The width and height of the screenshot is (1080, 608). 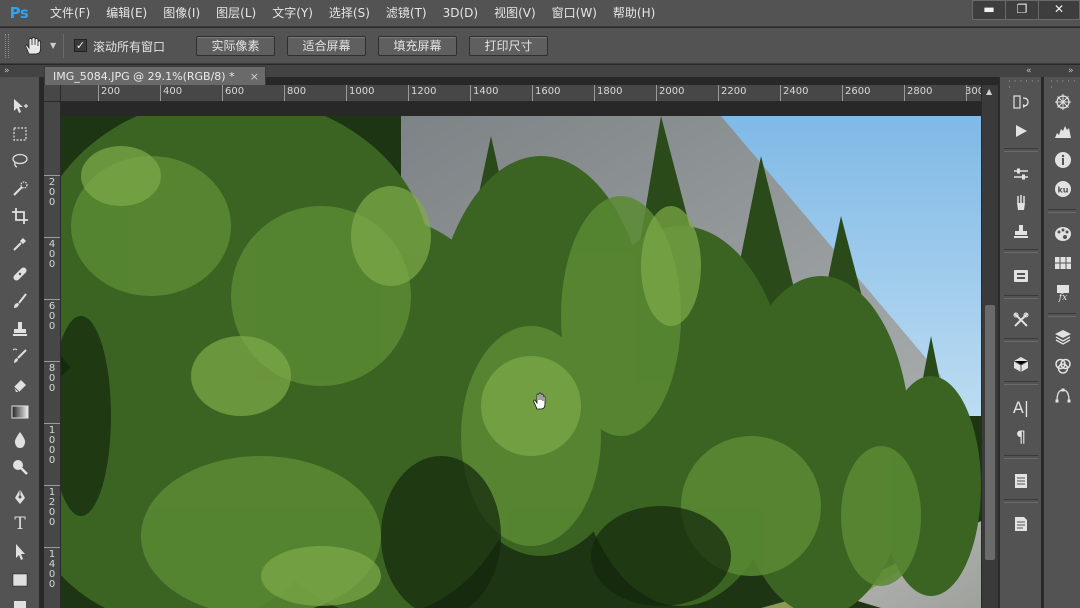 I want to click on scroll-all-windows-label: 滚动所有窗口, so click(x=129, y=47).